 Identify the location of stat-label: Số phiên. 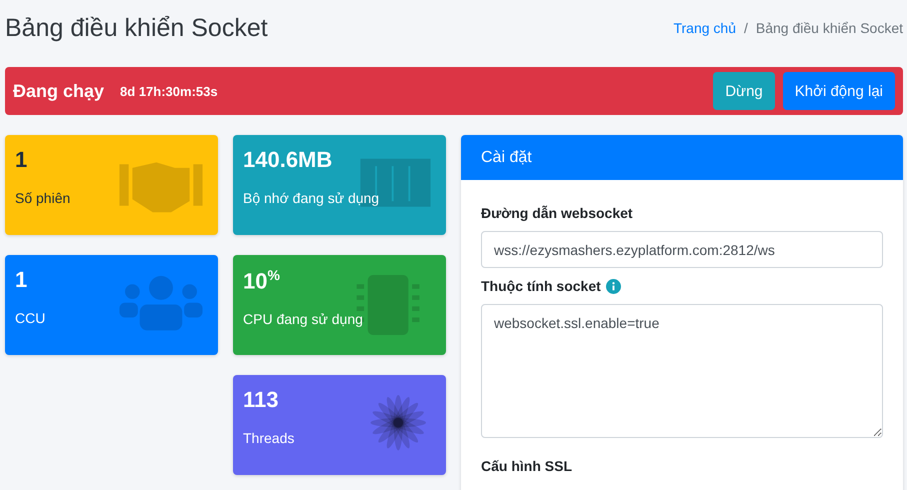
(43, 198).